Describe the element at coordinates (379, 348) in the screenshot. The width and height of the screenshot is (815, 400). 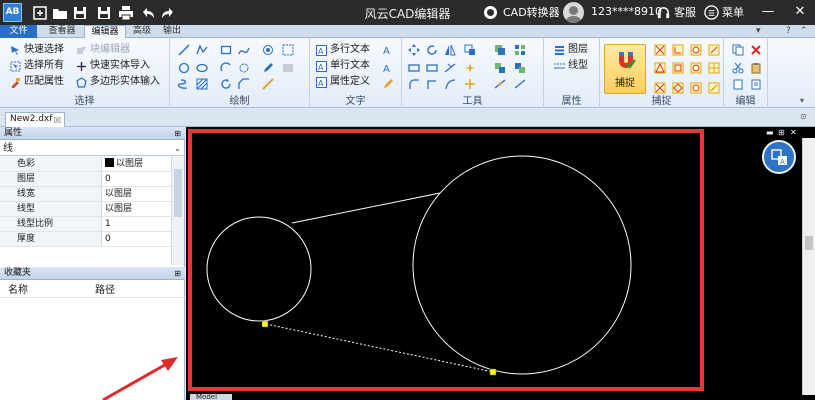
I see `selected-line` at that location.